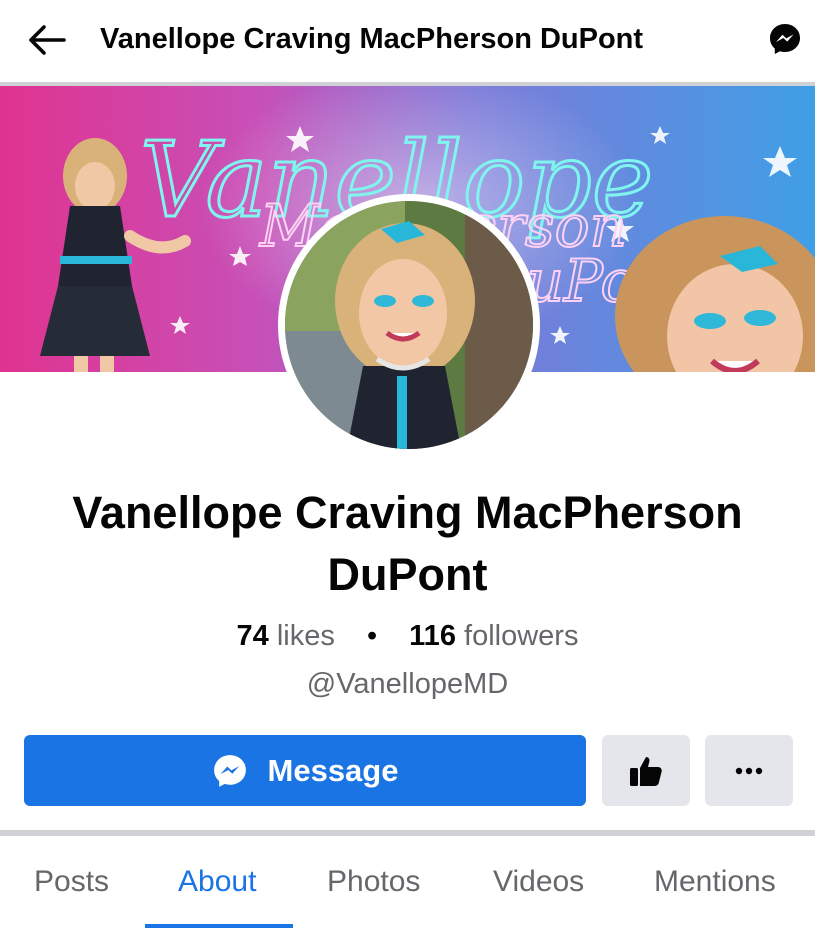 The image size is (815, 928). What do you see at coordinates (432, 636) in the screenshot?
I see `followers-count: 116` at bounding box center [432, 636].